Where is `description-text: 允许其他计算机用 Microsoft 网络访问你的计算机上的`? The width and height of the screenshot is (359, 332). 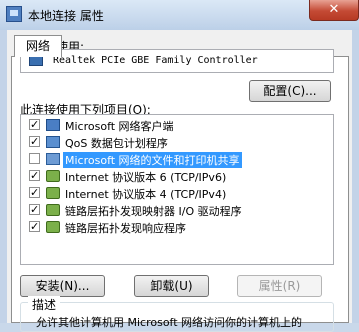 description-text: 允许其他计算机用 Microsoft 网络访问你的计算机上的 is located at coordinates (169, 322).